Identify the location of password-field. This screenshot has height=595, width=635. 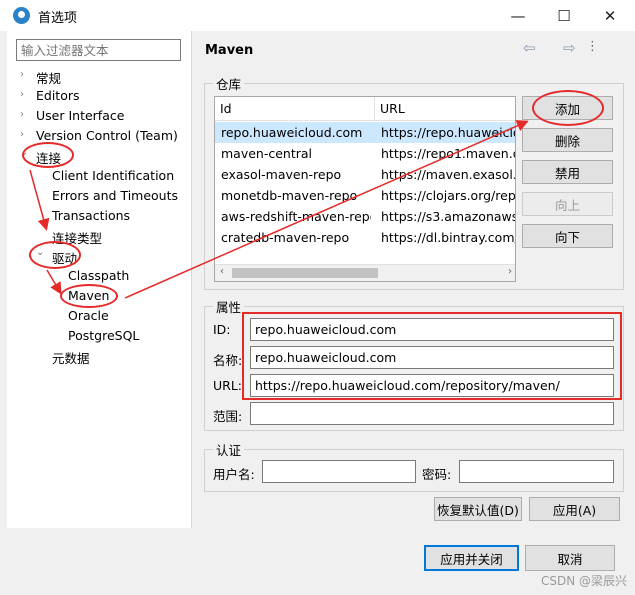
(536, 471).